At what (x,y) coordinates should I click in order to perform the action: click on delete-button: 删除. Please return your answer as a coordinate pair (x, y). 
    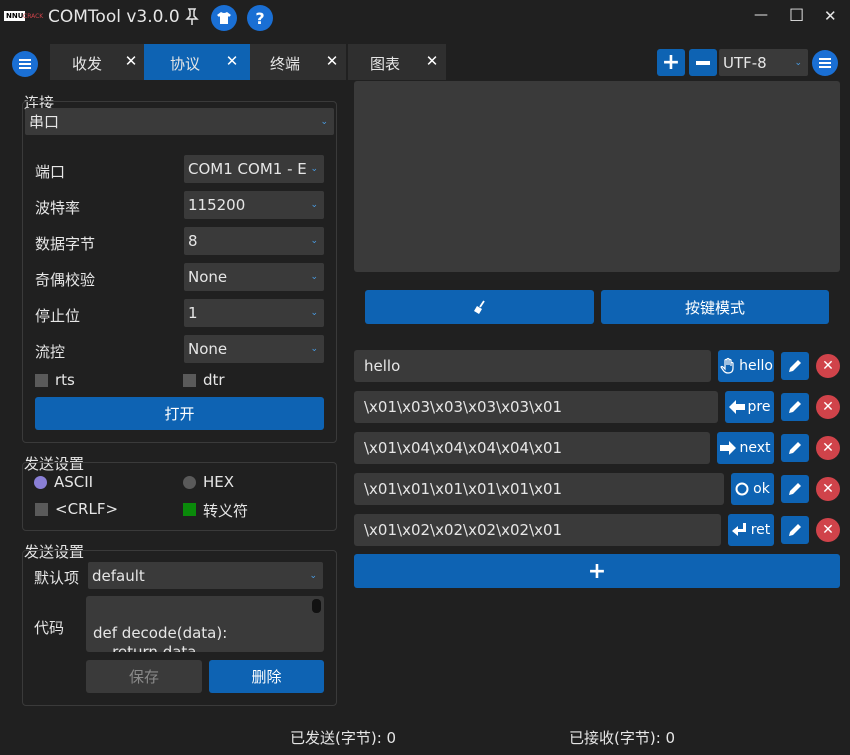
    Looking at the image, I should click on (266, 676).